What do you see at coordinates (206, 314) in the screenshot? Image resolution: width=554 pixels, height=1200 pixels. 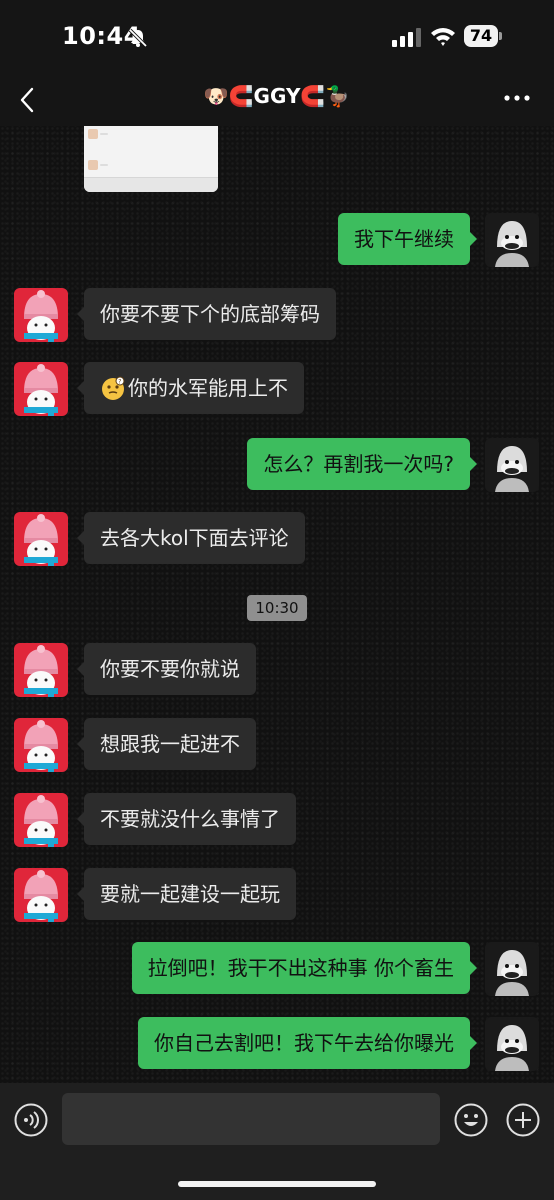 I see `incoming-message: 你要不要下个的底部筹码` at bounding box center [206, 314].